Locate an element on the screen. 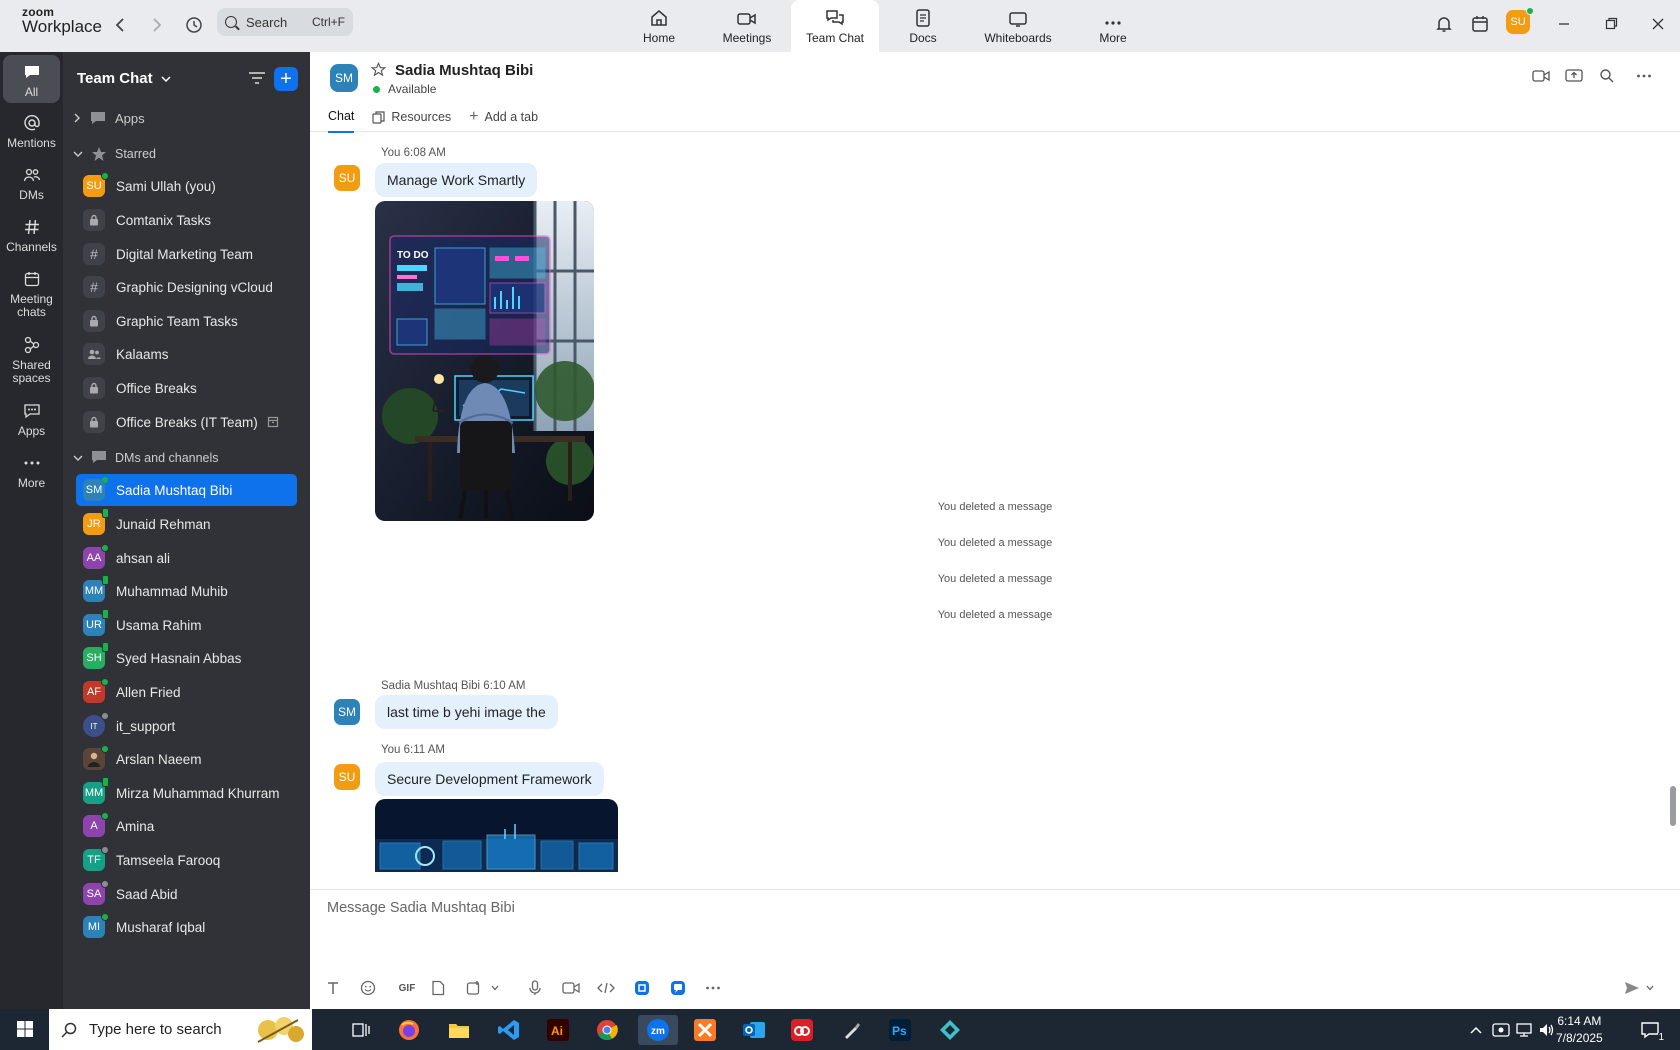 The width and height of the screenshot is (1680, 1050). notification-center-icon: 1 is located at coordinates (1650, 1030).